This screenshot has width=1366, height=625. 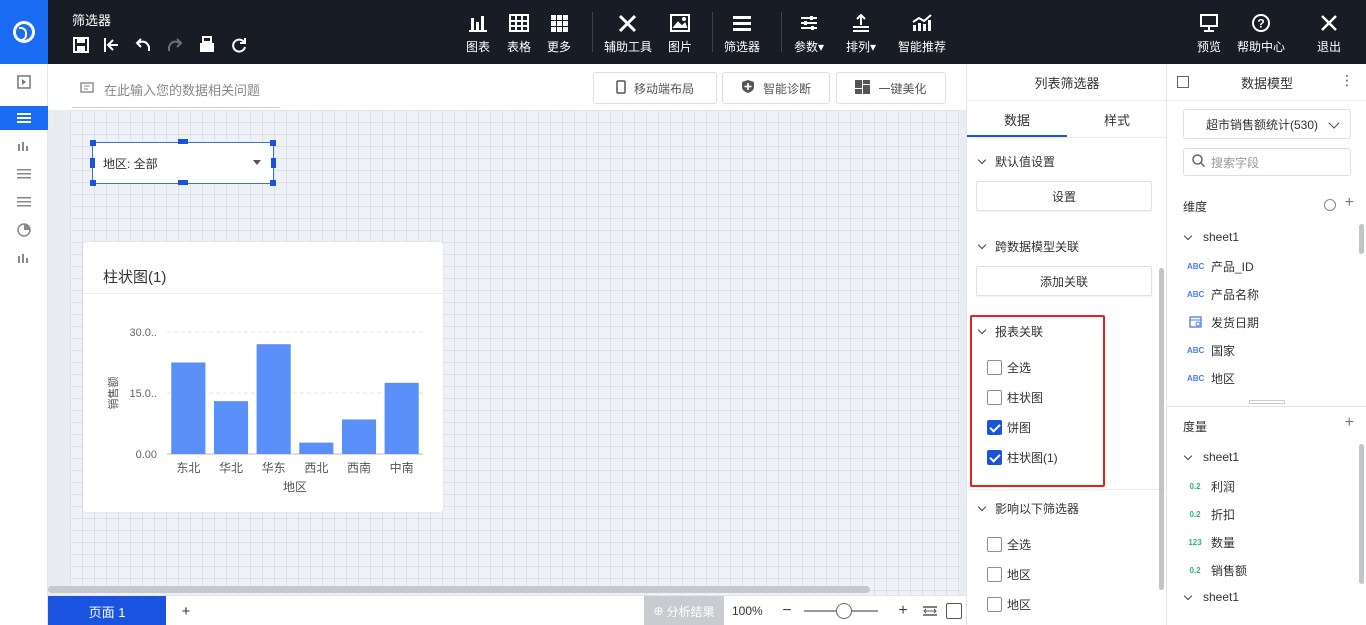 I want to click on print-icon, so click(x=207, y=45).